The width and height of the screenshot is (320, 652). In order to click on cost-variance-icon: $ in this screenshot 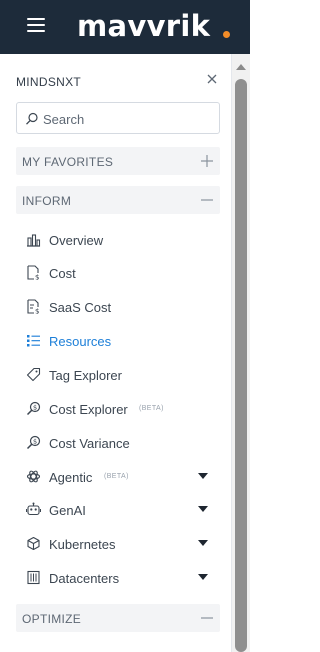, I will do `click(33, 442)`.